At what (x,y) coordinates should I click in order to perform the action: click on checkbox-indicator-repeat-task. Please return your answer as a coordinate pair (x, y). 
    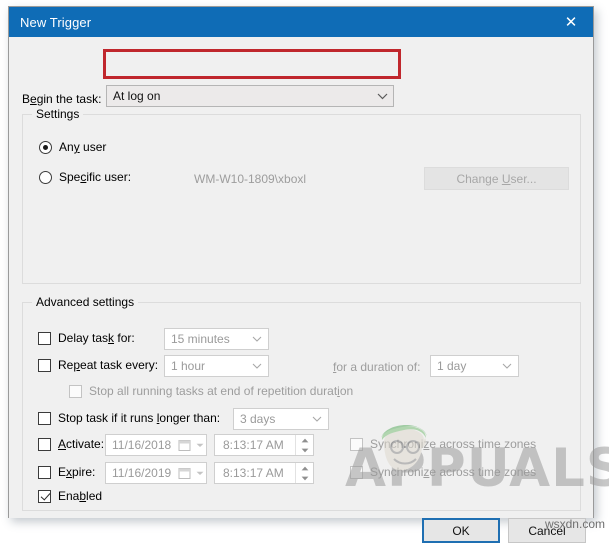
    Looking at the image, I should click on (44, 365).